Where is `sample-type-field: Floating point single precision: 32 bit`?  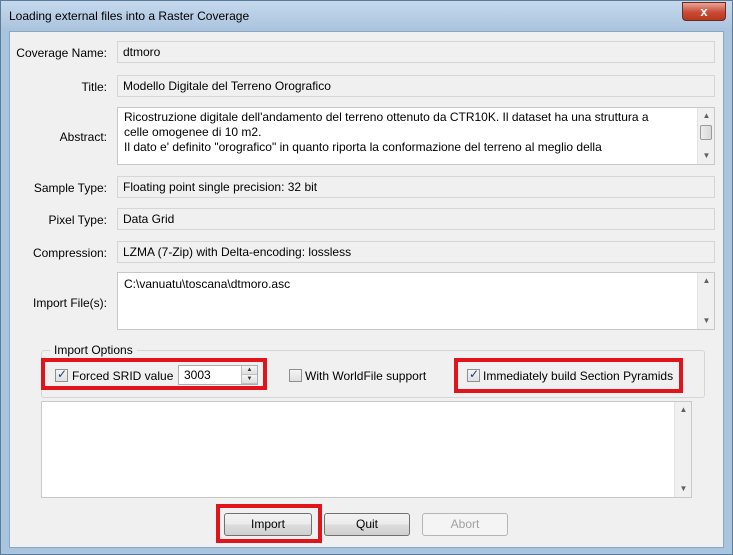
sample-type-field: Floating point single precision: 32 bit is located at coordinates (416, 187).